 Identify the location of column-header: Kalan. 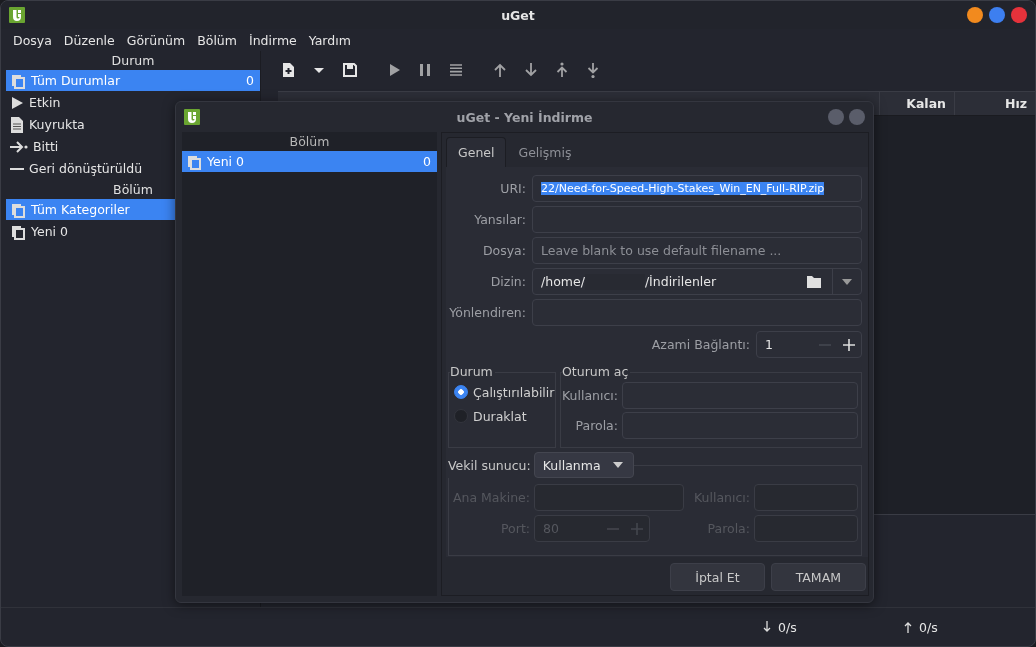
(916, 103).